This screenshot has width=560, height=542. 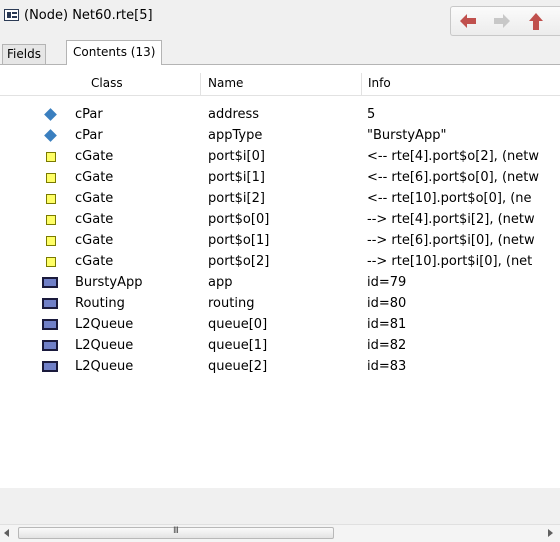 What do you see at coordinates (453, 156) in the screenshot?
I see `row-info: <-- rte[4].port$o[2], (netw` at bounding box center [453, 156].